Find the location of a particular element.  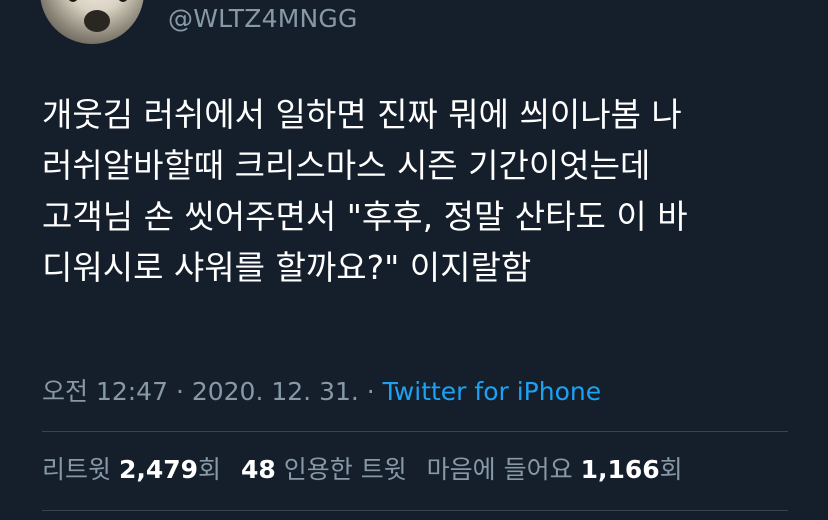

retweets-suffix: 회 is located at coordinates (210, 469).